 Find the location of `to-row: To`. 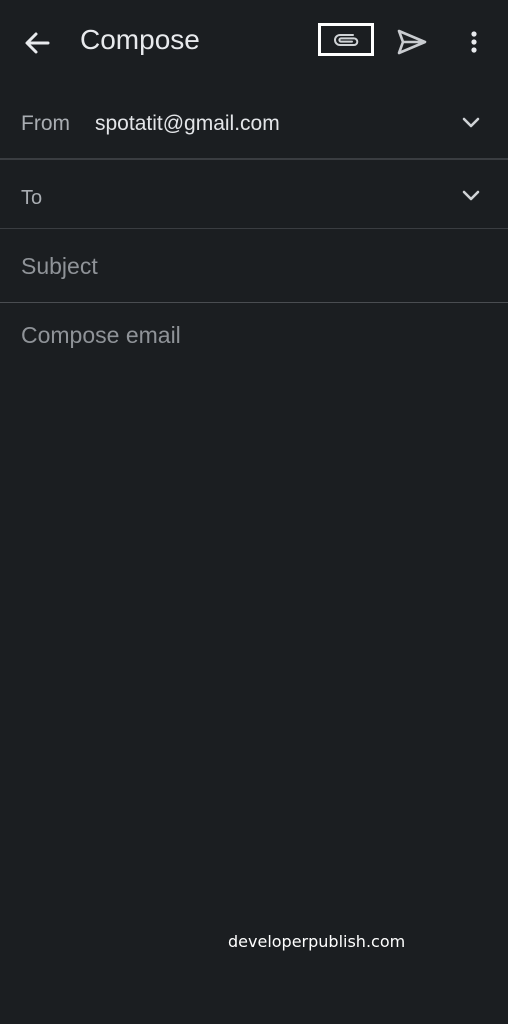

to-row: To is located at coordinates (254, 194).